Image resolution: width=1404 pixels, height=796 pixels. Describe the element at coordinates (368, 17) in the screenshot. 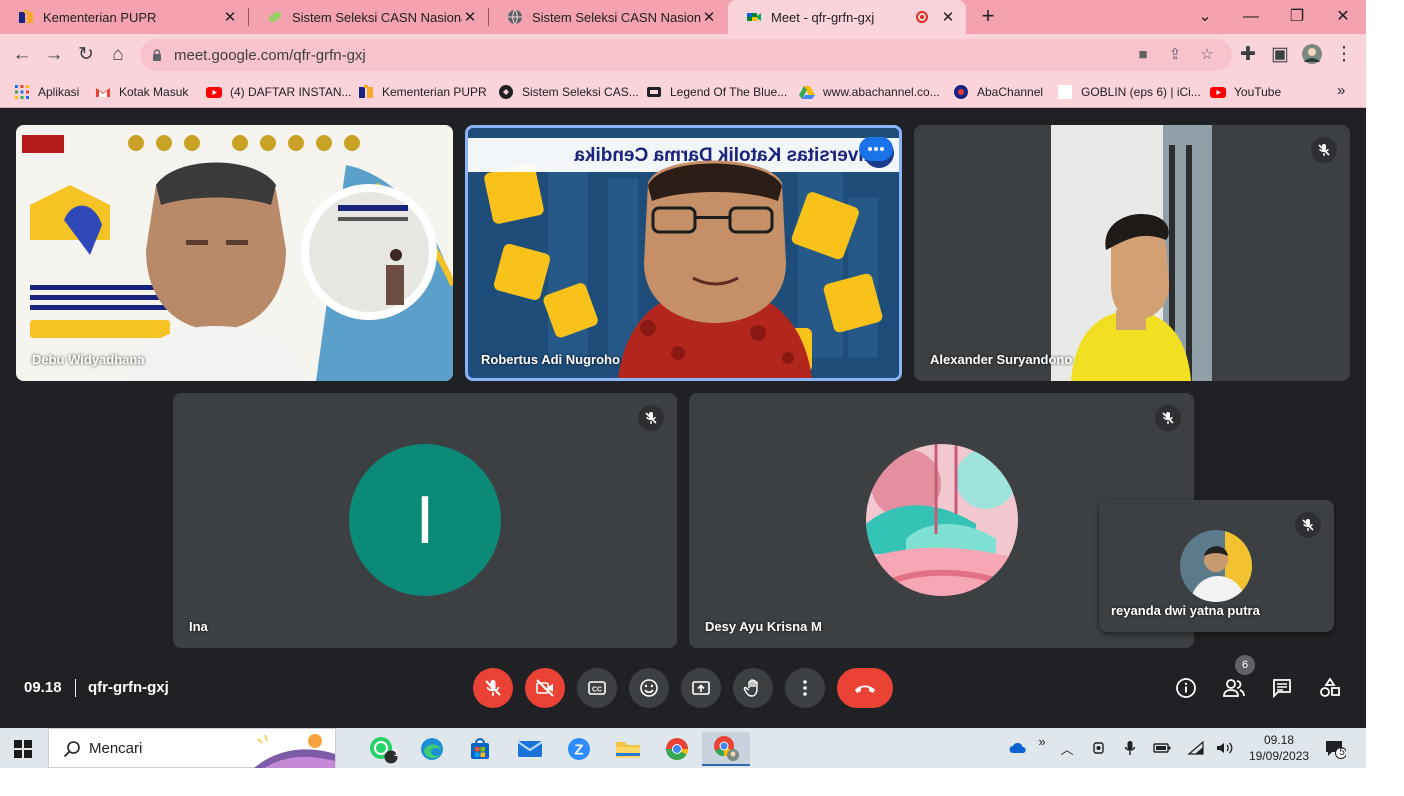

I see `tab-sistem-seleksi-casn-1: Sistem Seleksi CASN Nasional ✕` at that location.